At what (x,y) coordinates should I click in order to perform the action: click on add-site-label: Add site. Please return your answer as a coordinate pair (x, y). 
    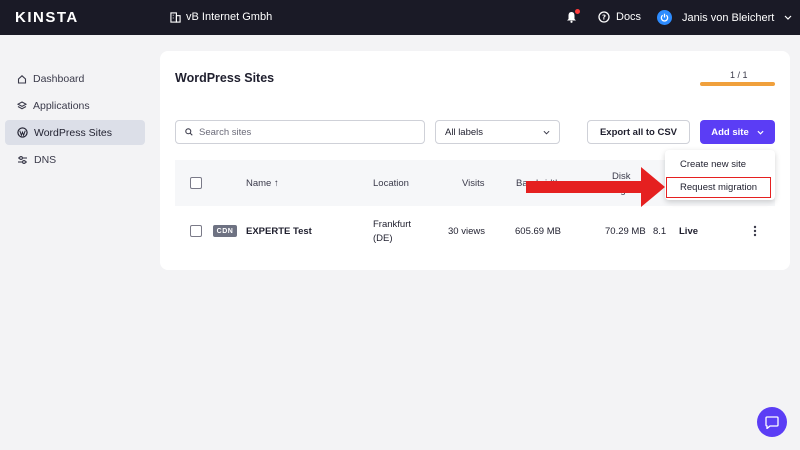
    Looking at the image, I should click on (730, 132).